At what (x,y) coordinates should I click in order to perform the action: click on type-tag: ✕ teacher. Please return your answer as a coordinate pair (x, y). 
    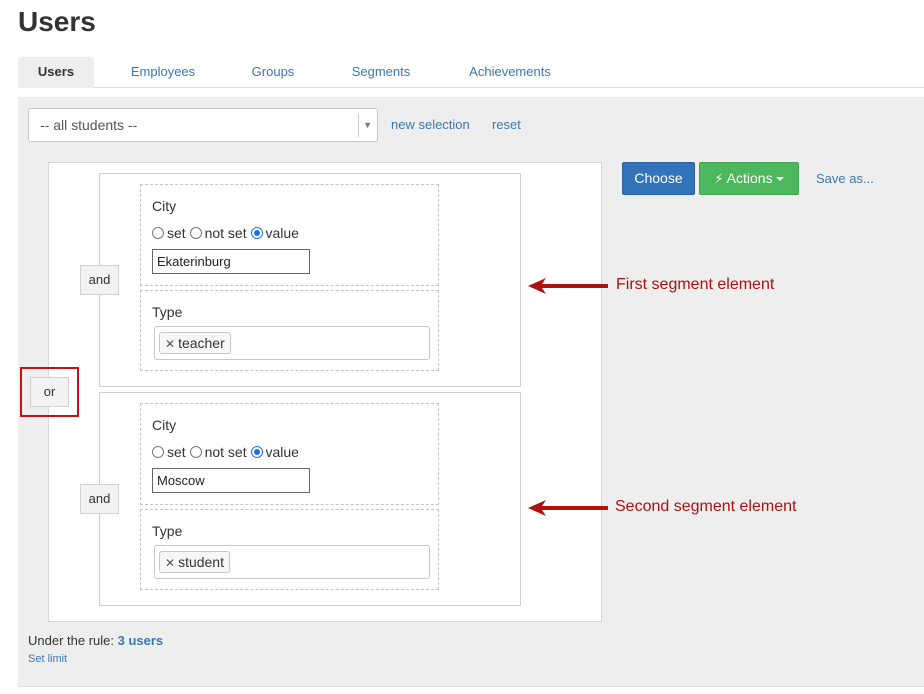
    Looking at the image, I should click on (195, 343).